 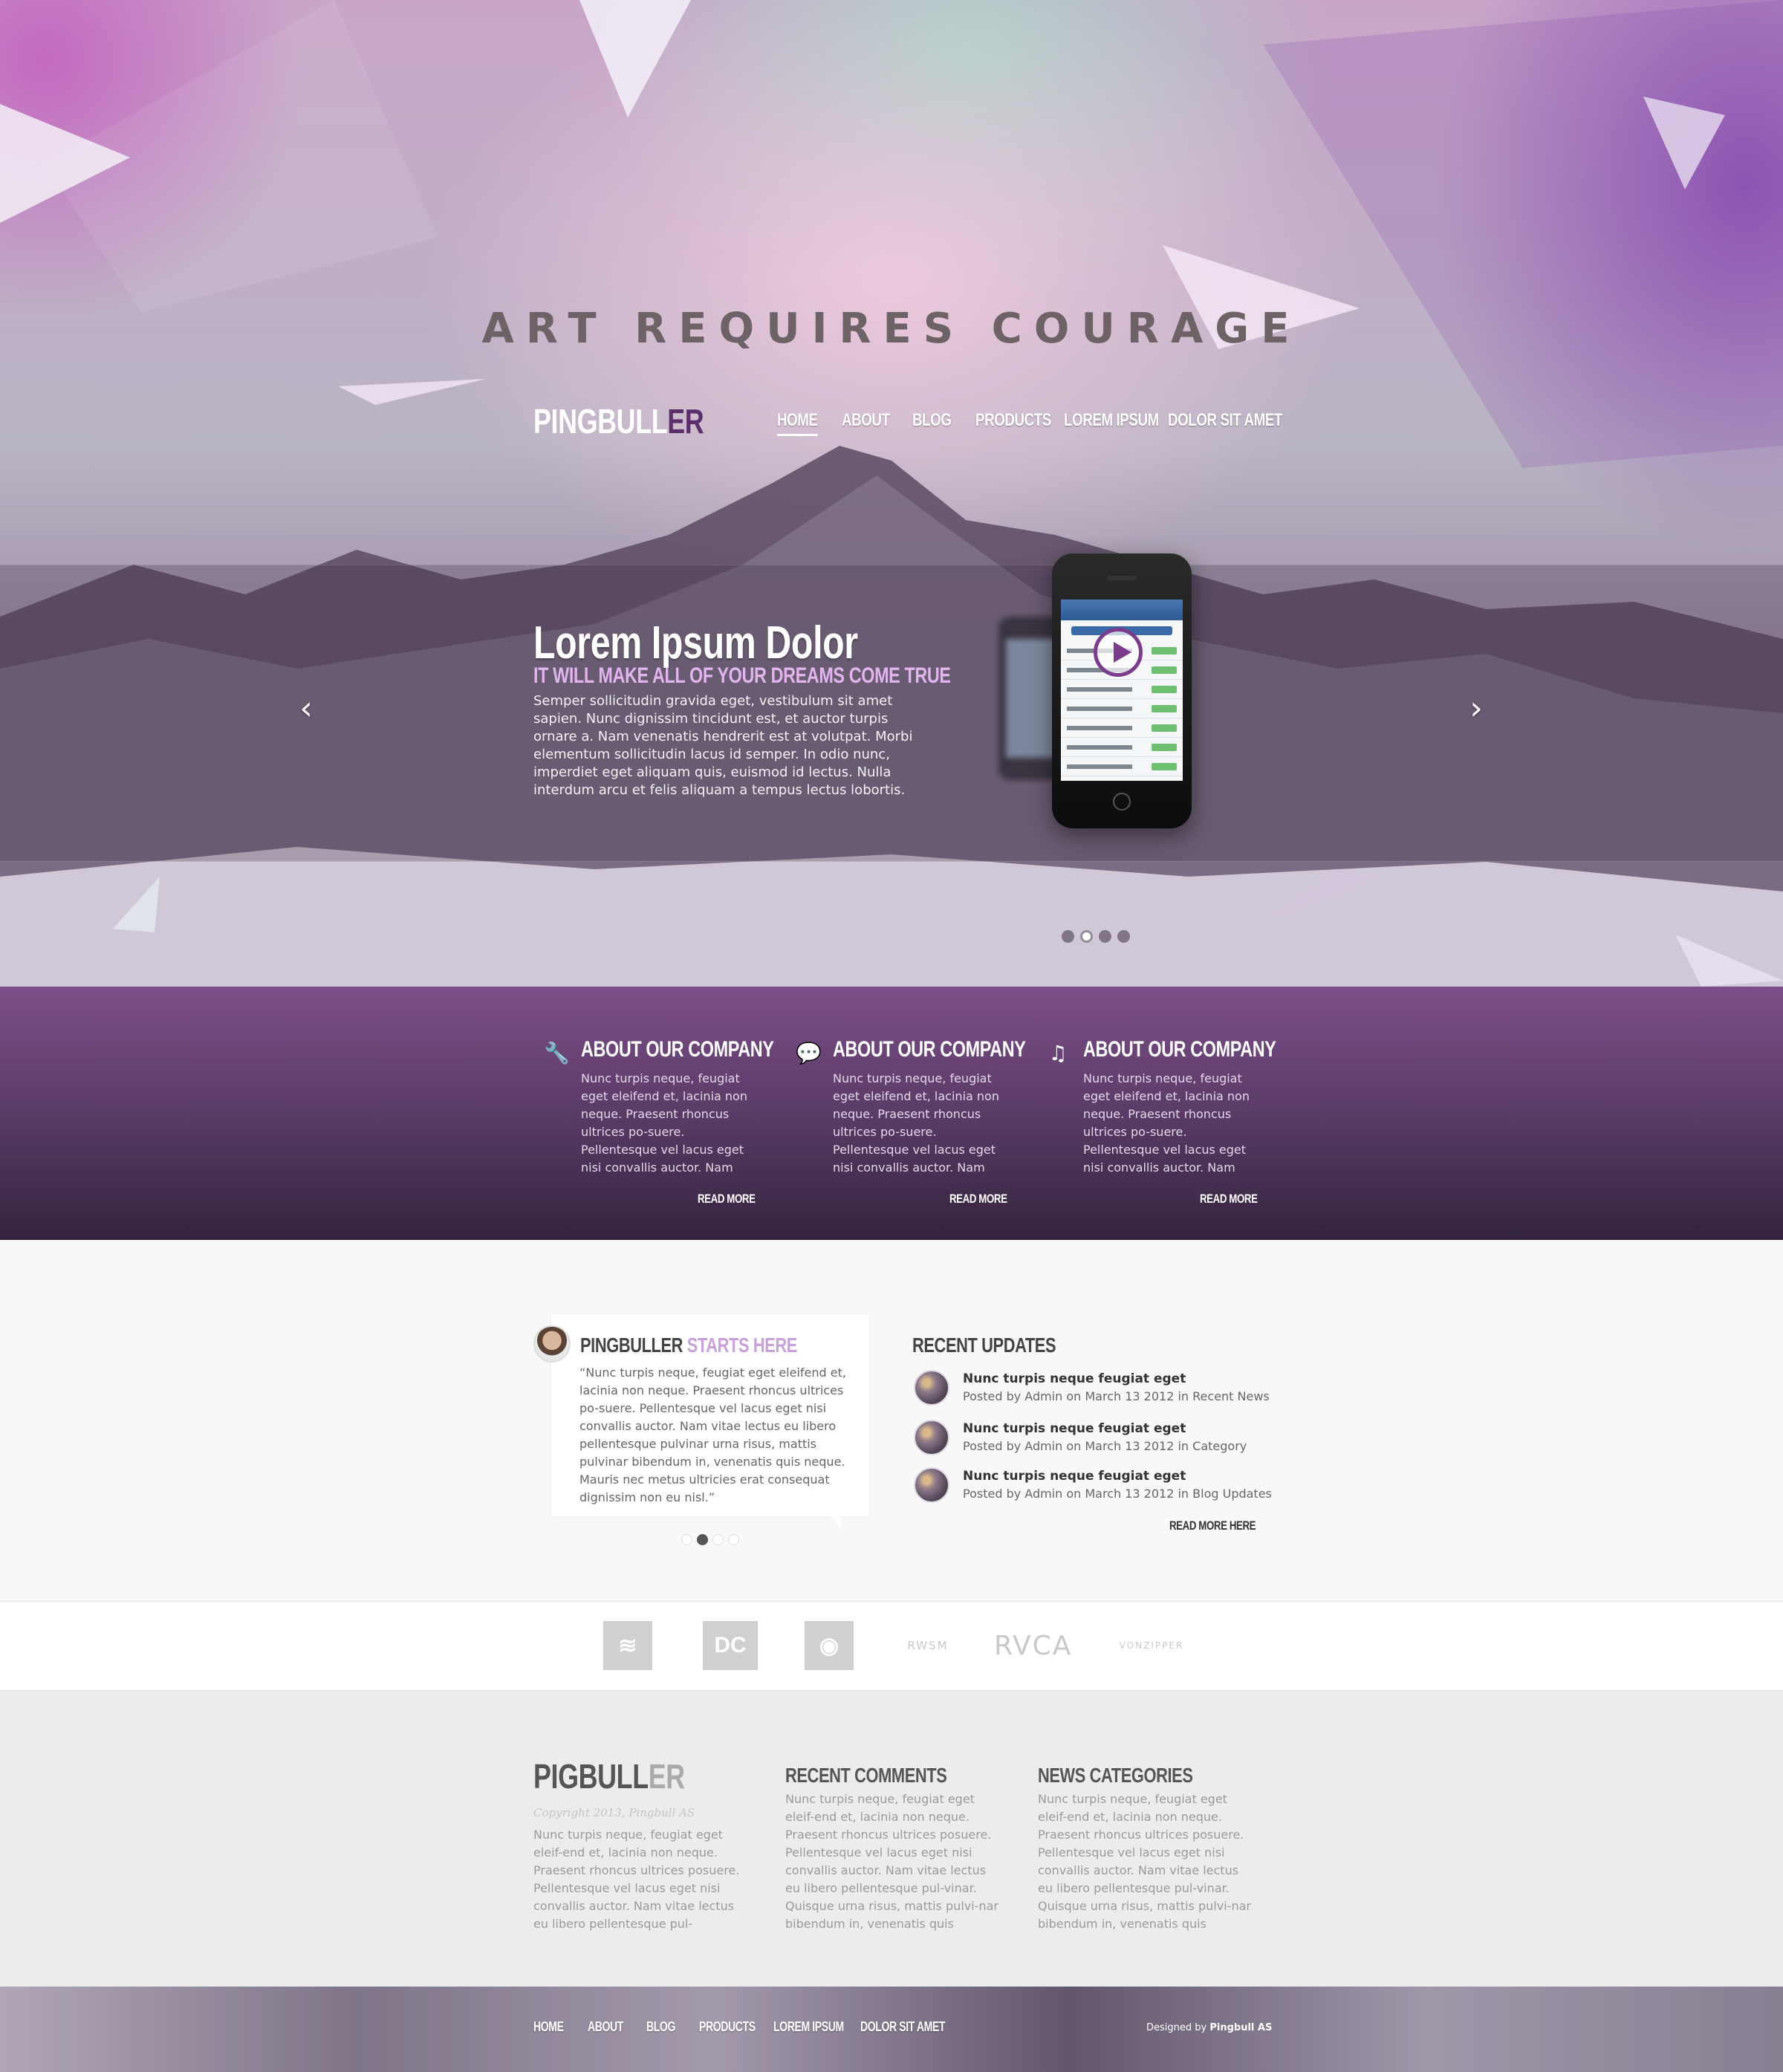 I want to click on bottom-nav-products: PRODUCTS, so click(x=727, y=2027).